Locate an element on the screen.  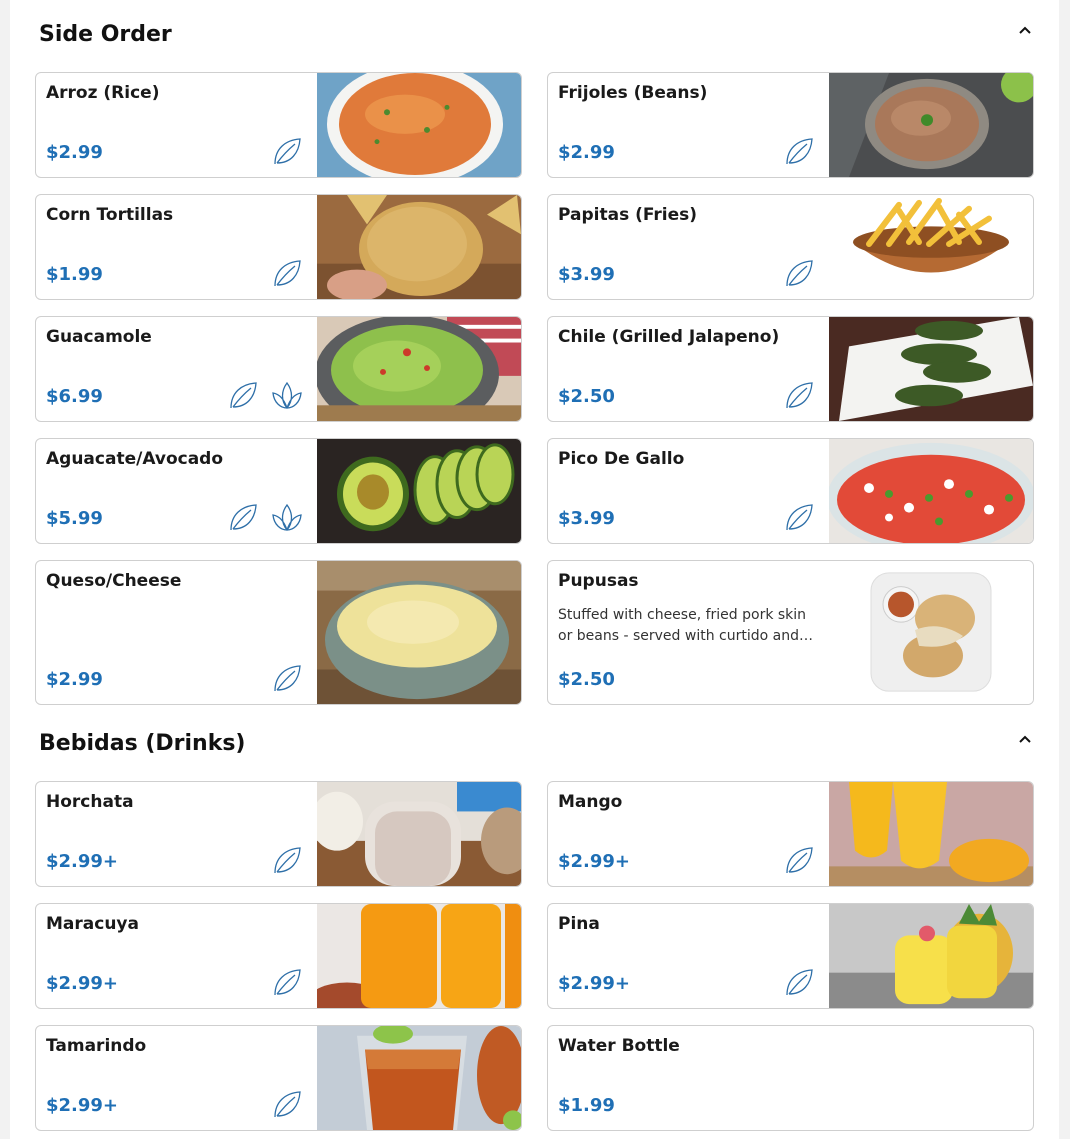
menu-item-card: Papitas (Fries) $3.99 is located at coordinates (790, 247).